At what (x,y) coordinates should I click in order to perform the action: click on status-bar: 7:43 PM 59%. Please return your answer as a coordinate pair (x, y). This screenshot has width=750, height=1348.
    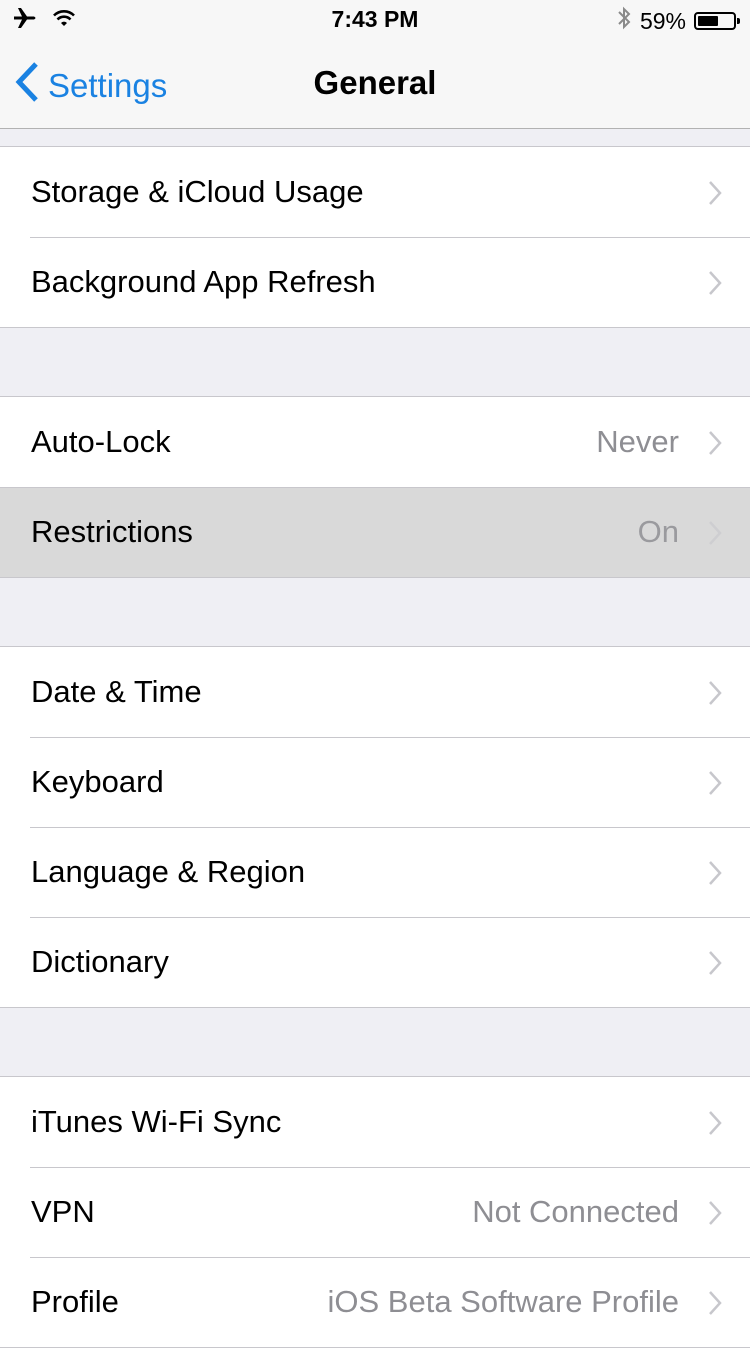
    Looking at the image, I should click on (375, 20).